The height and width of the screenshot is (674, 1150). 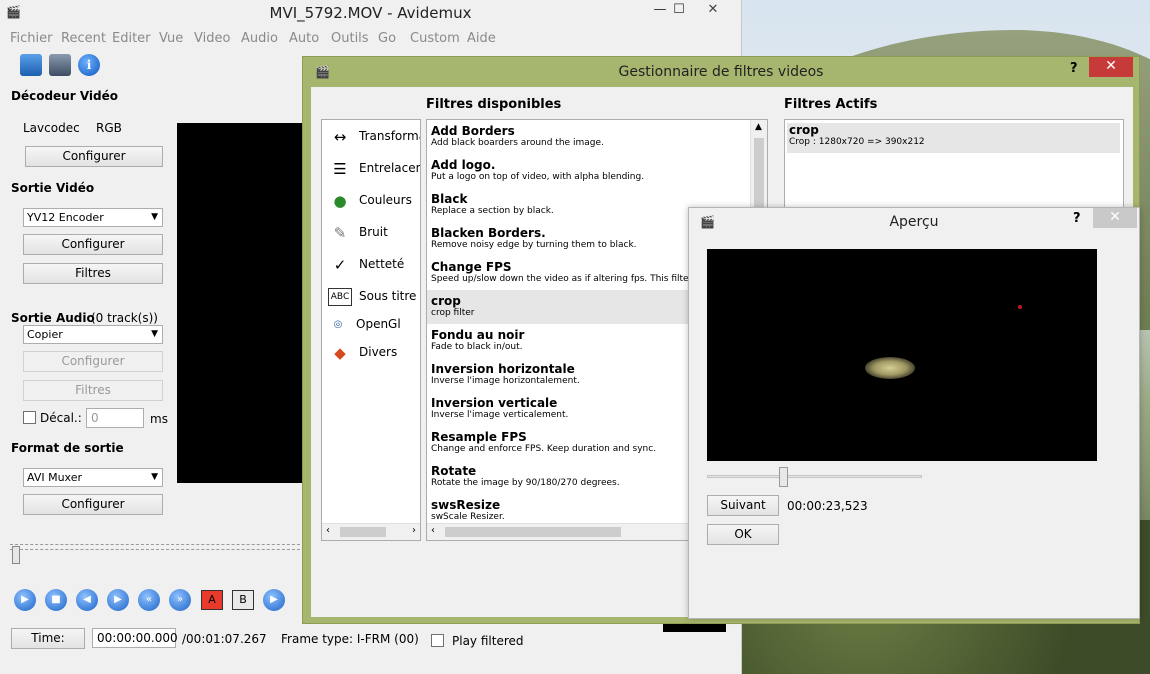 I want to click on frame-type: Frame type: I-FRM (00), so click(x=350, y=639).